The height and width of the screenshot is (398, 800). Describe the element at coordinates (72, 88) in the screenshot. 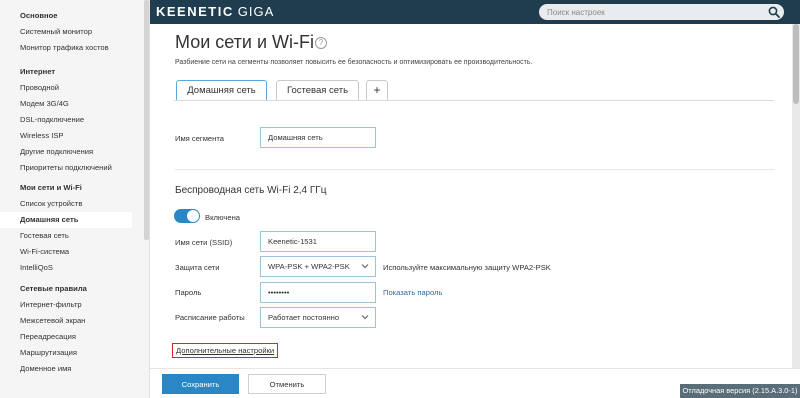

I see `sidebar-item-wired: Проводной` at that location.